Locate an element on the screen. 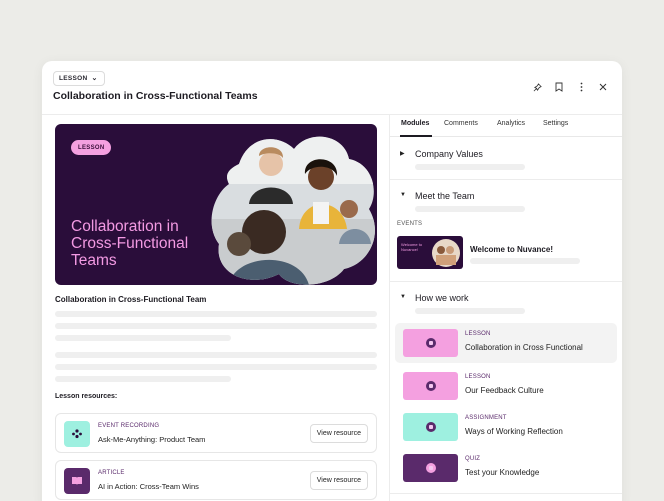  resource-kind: EVENT RECORDING is located at coordinates (129, 426).